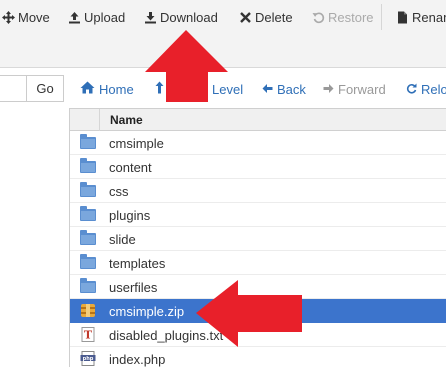 The height and width of the screenshot is (367, 446). I want to click on back-link: Back, so click(284, 89).